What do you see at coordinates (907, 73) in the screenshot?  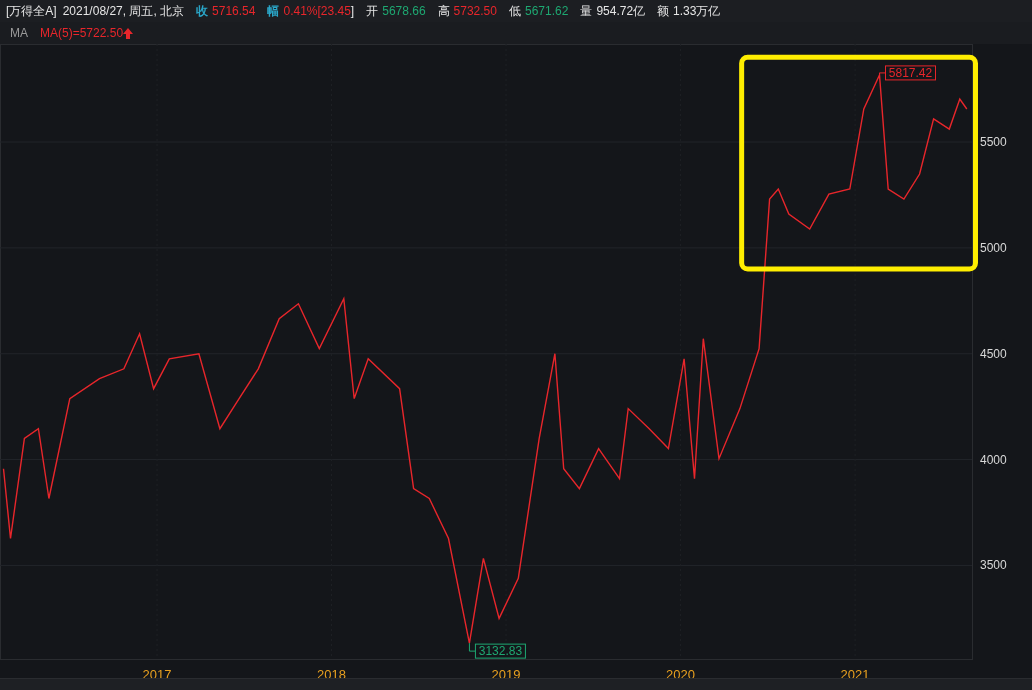 I see `max-price-label: 5817.42` at bounding box center [907, 73].